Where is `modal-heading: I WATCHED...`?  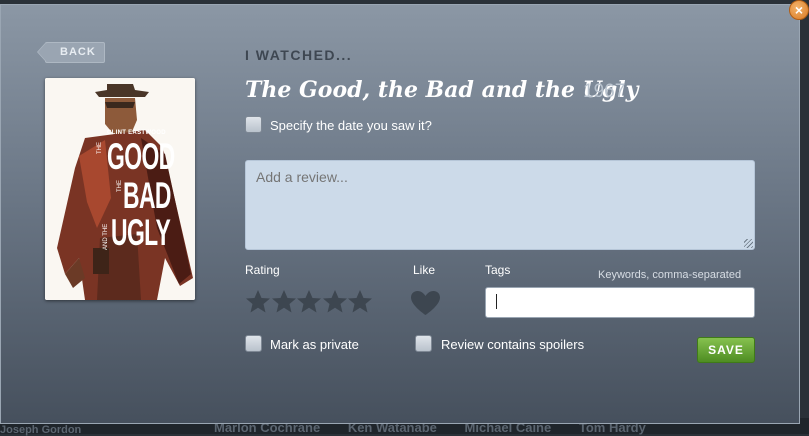 modal-heading: I WATCHED... is located at coordinates (299, 55).